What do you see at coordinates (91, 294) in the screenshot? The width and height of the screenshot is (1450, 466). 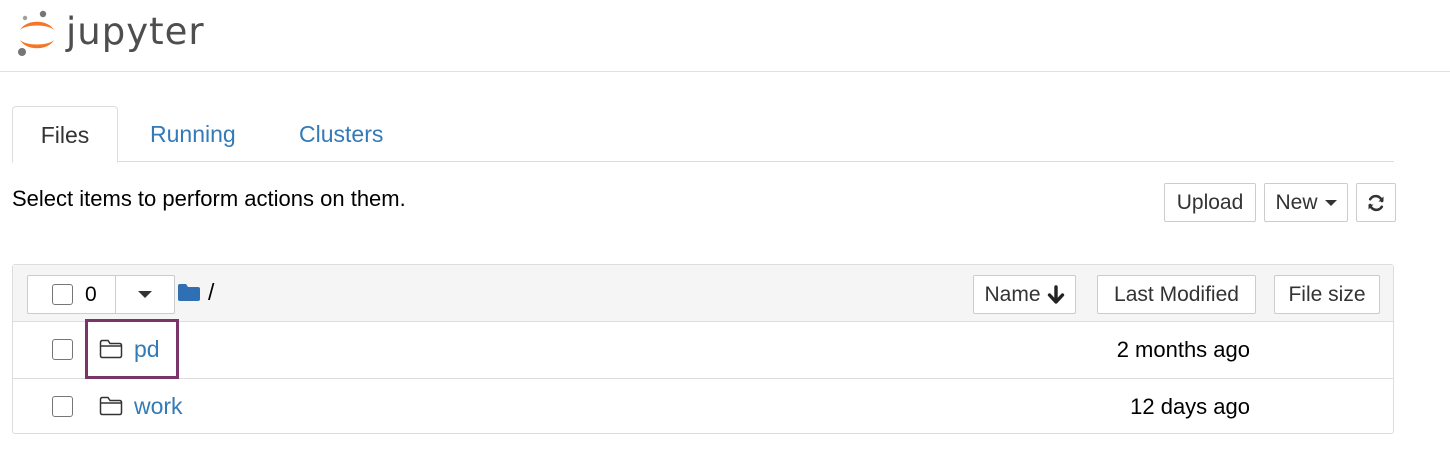 I see `selected-count: 0` at bounding box center [91, 294].